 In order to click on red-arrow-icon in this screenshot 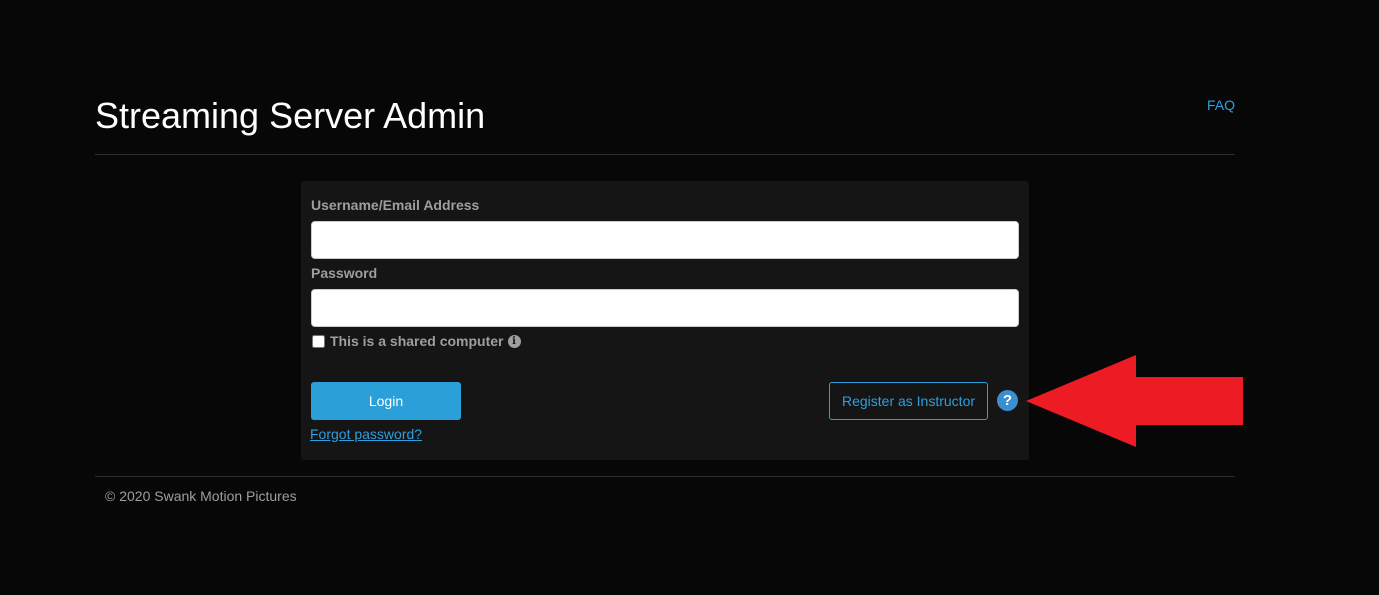, I will do `click(1134, 401)`.